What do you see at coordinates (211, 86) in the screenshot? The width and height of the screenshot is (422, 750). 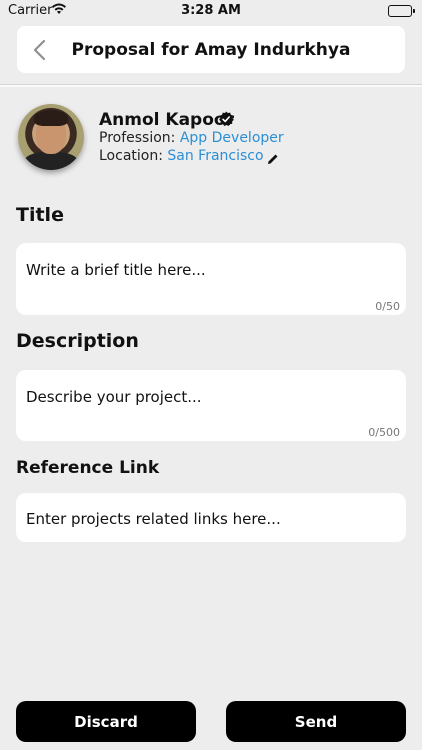 I see `header-divider-highlight` at bounding box center [211, 86].